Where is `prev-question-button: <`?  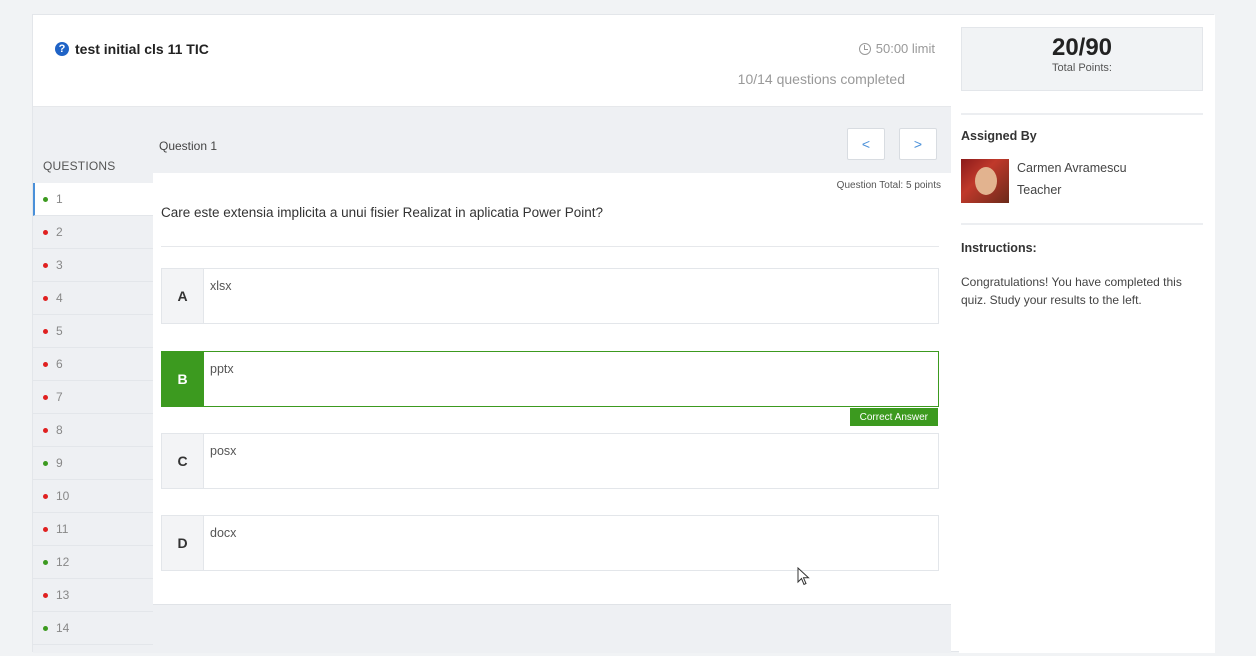
prev-question-button: < is located at coordinates (866, 144).